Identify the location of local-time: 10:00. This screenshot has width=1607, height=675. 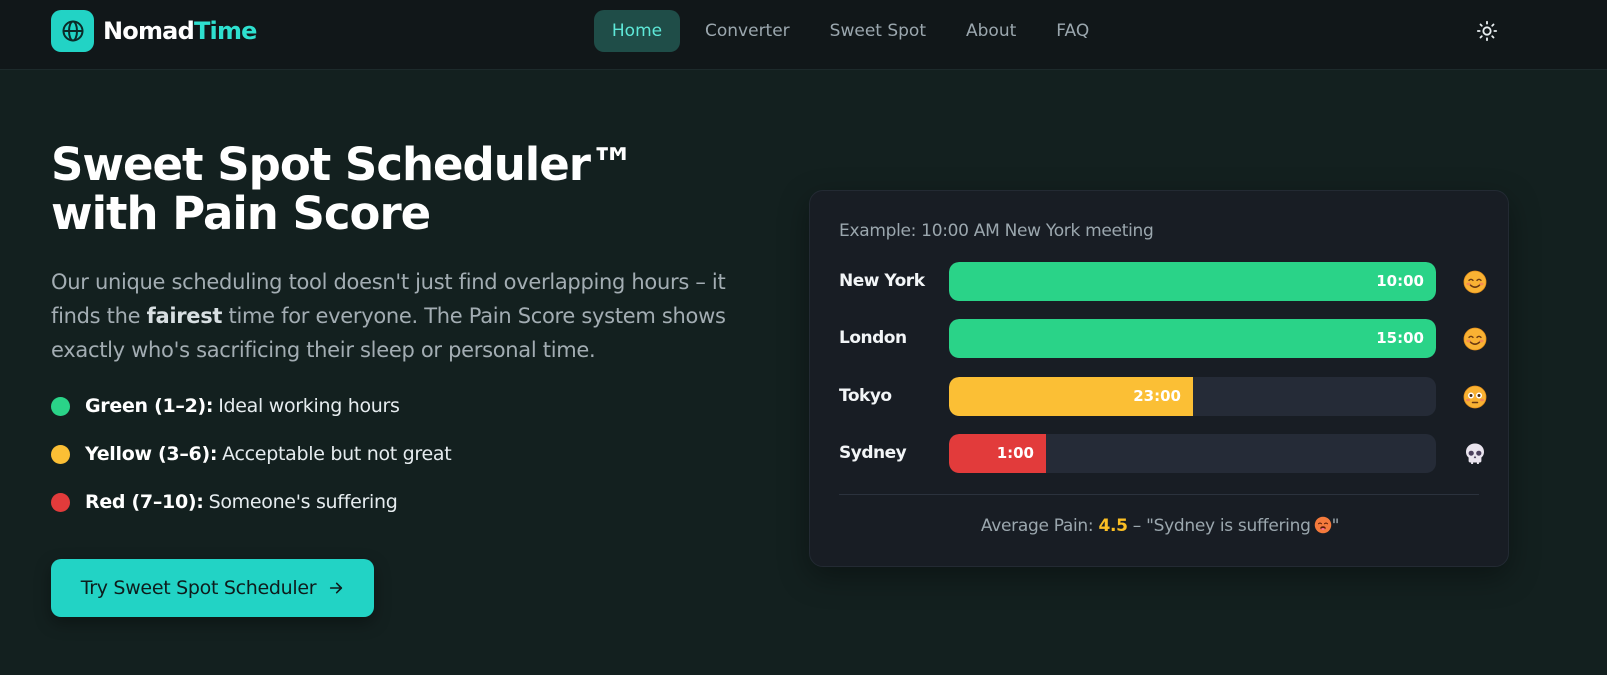
(1400, 281).